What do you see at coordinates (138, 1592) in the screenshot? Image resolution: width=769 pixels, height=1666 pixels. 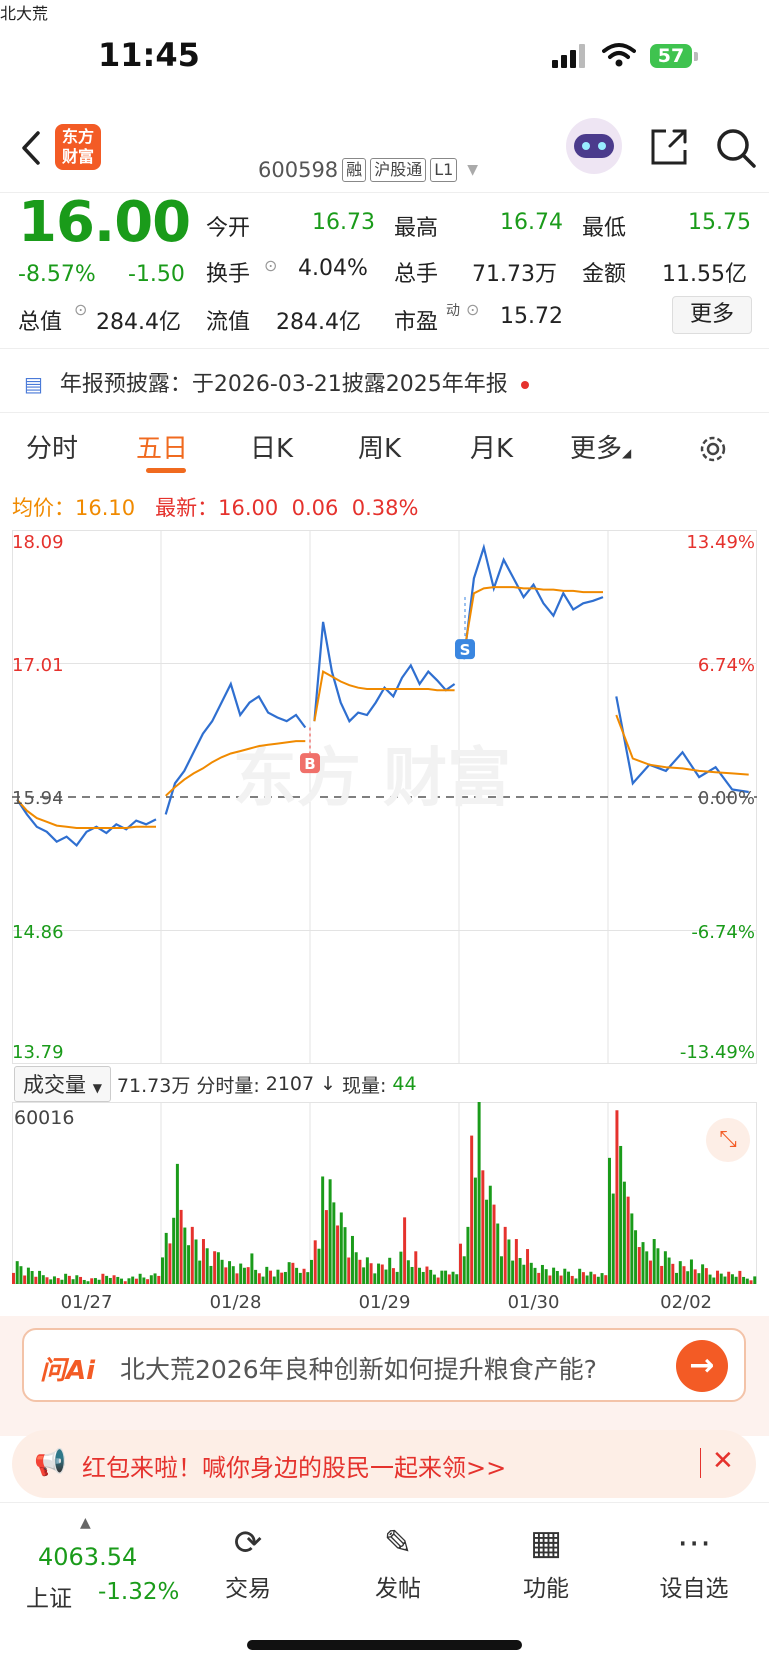 I see `index-change: -1.32%` at bounding box center [138, 1592].